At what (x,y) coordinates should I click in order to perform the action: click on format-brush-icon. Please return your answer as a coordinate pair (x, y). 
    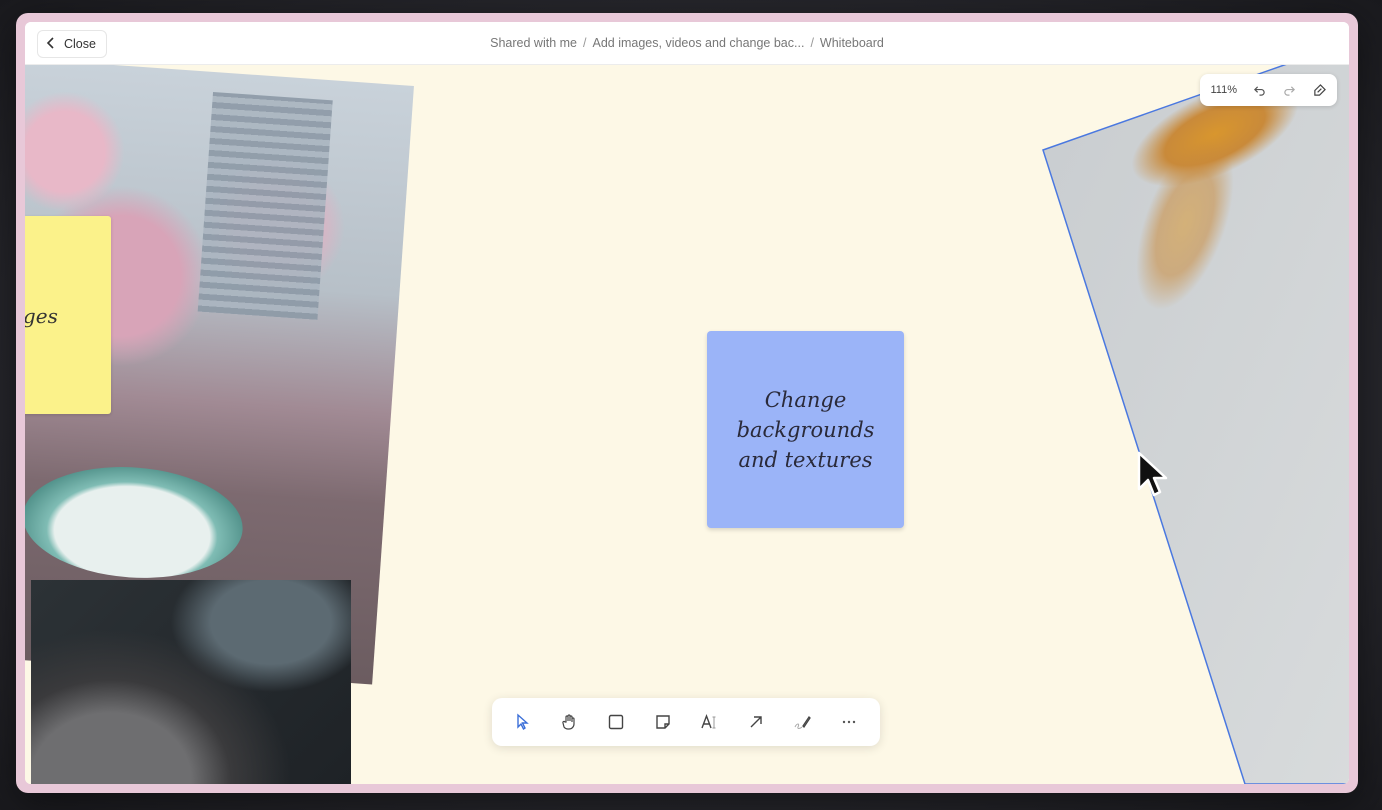
    Looking at the image, I should click on (1319, 90).